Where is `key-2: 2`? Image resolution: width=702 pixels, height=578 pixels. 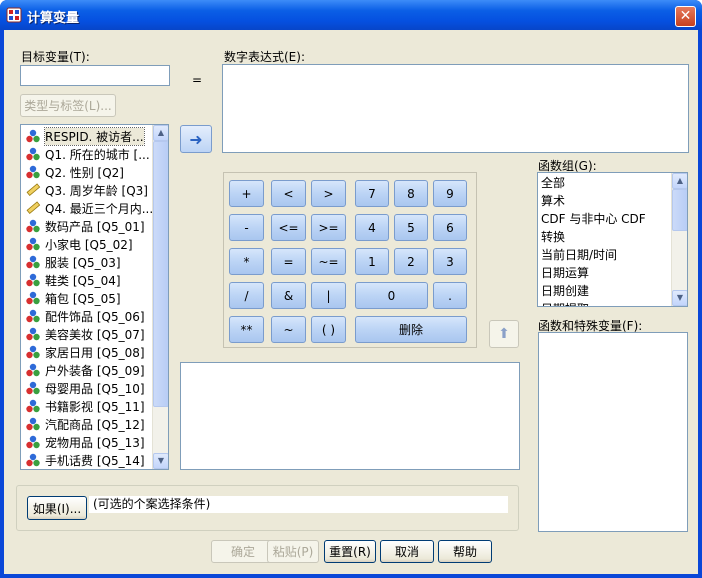
key-2: 2 is located at coordinates (411, 261).